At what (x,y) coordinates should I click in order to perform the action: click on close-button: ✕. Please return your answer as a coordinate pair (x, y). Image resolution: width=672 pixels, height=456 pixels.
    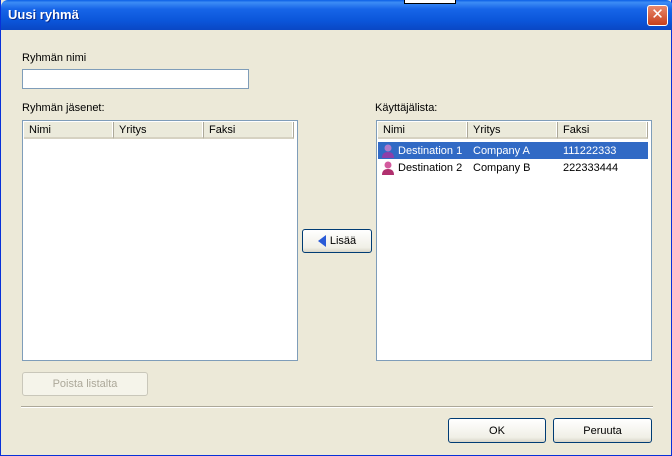
    Looking at the image, I should click on (657, 15).